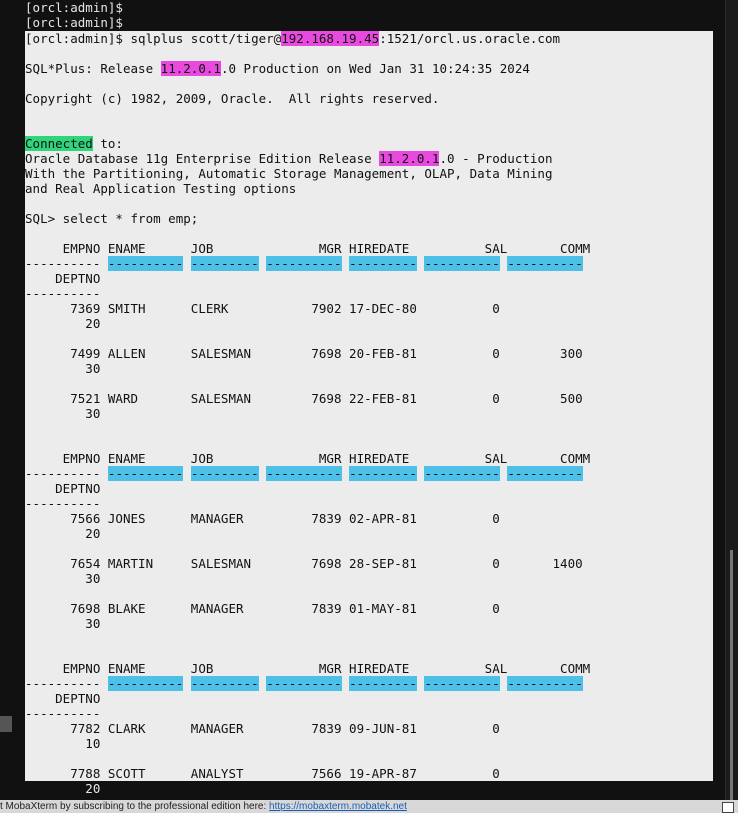 This screenshot has height=813, width=738. What do you see at coordinates (59, 143) in the screenshot?
I see `connected-highlight: Connected` at bounding box center [59, 143].